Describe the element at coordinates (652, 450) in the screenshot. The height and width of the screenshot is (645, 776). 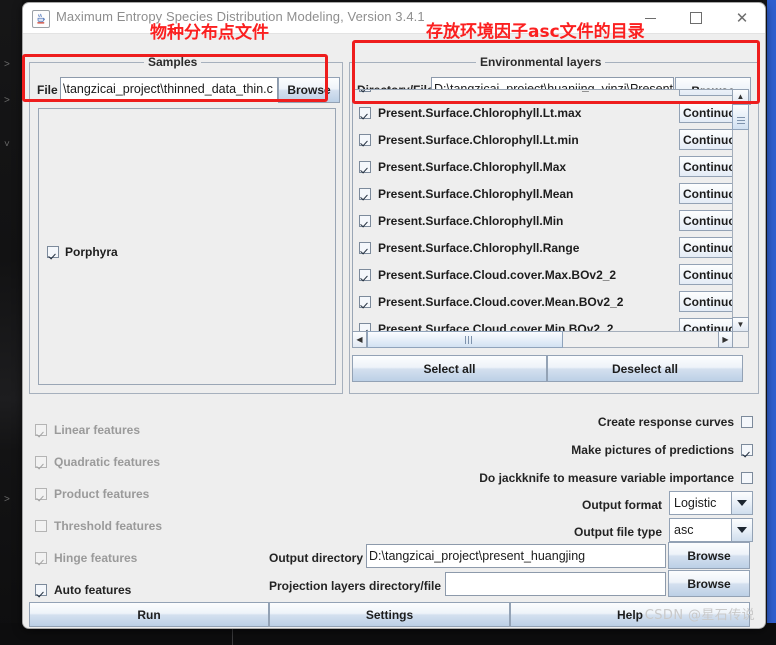
I see `make-pictures-label: Make pictures of predictions` at that location.